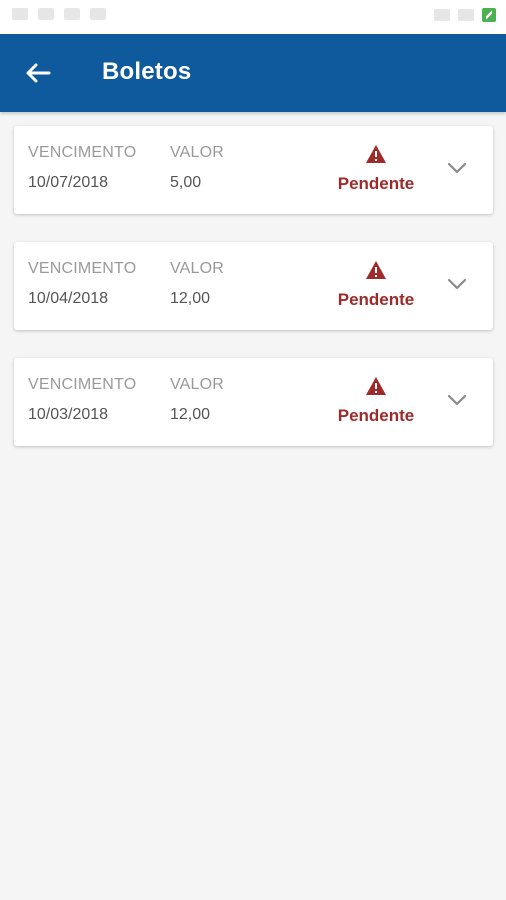  What do you see at coordinates (147, 71) in the screenshot?
I see `page-title: Boletos` at bounding box center [147, 71].